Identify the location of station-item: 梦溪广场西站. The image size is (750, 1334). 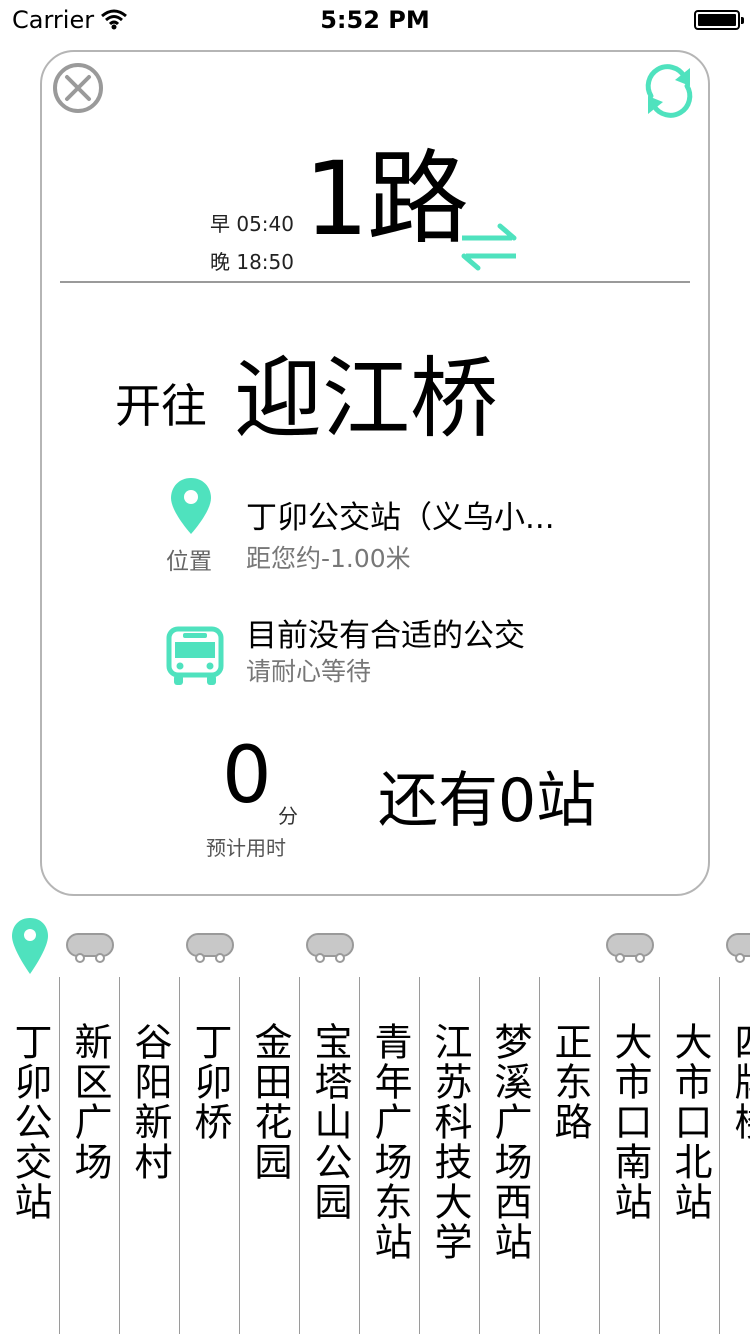
(510, 1117).